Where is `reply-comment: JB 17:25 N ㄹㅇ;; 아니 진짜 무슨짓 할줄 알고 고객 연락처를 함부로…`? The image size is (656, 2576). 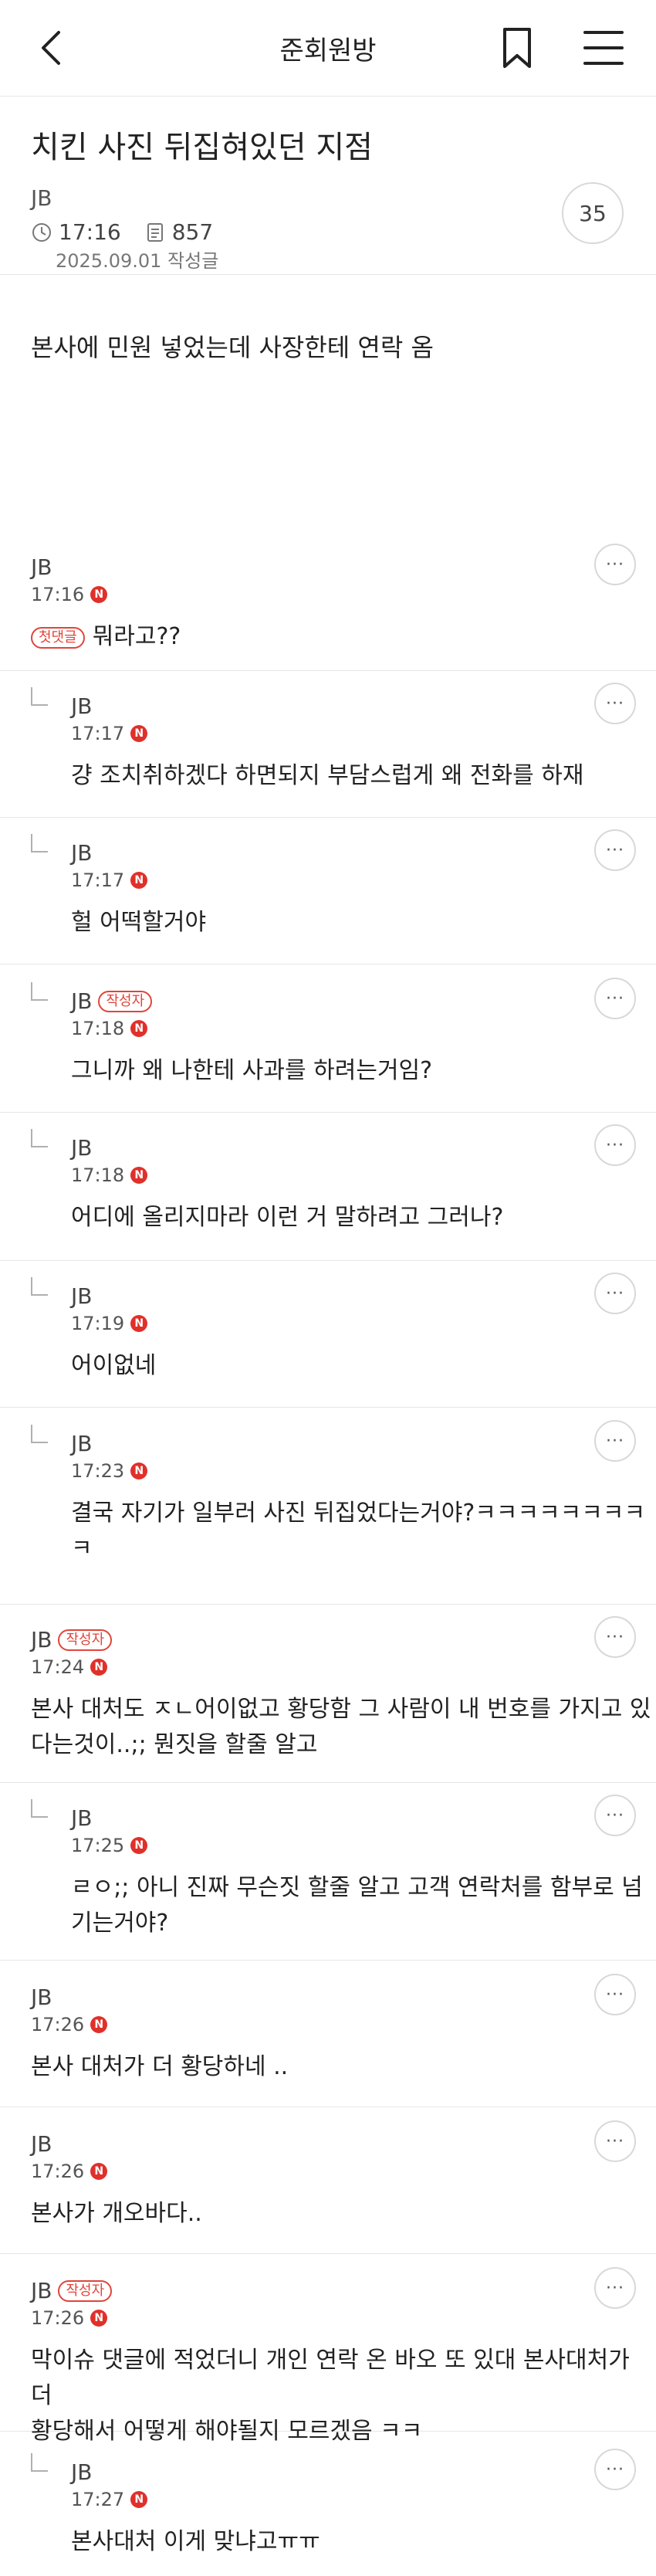 reply-comment: JB 17:25 N ㄹㅇ;; 아니 진짜 무슨짓 할줄 알고 고객 연락처를 함부로… is located at coordinates (328, 1866).